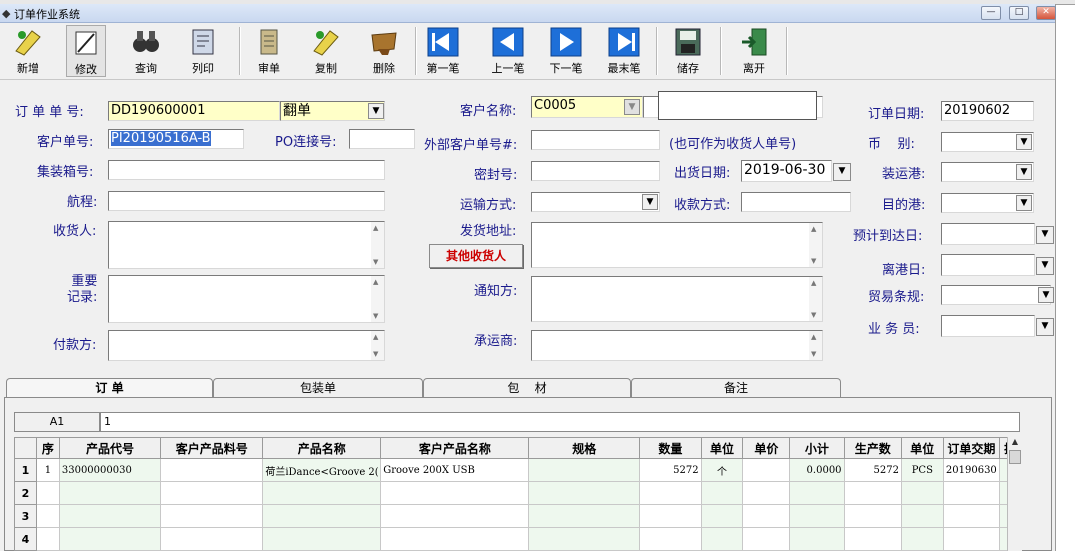 The height and width of the screenshot is (551, 1075). Describe the element at coordinates (650, 202) in the screenshot. I see `transport-dropdown-icon: ▼` at that location.